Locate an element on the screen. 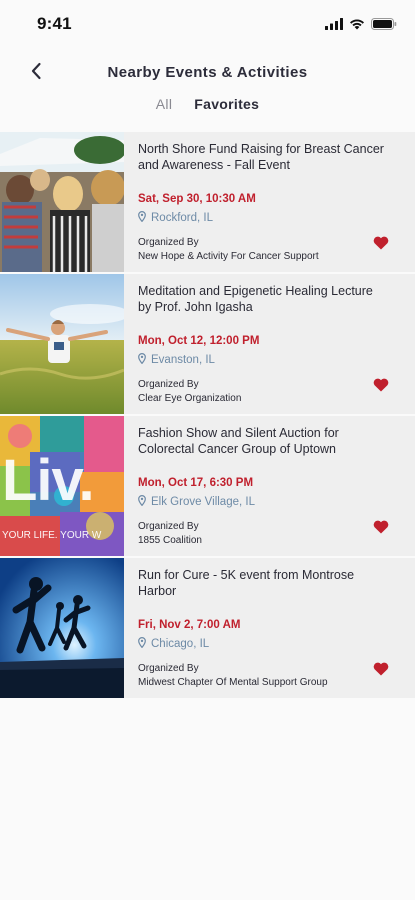  location-text: Elk Grove Village, IL is located at coordinates (203, 502).